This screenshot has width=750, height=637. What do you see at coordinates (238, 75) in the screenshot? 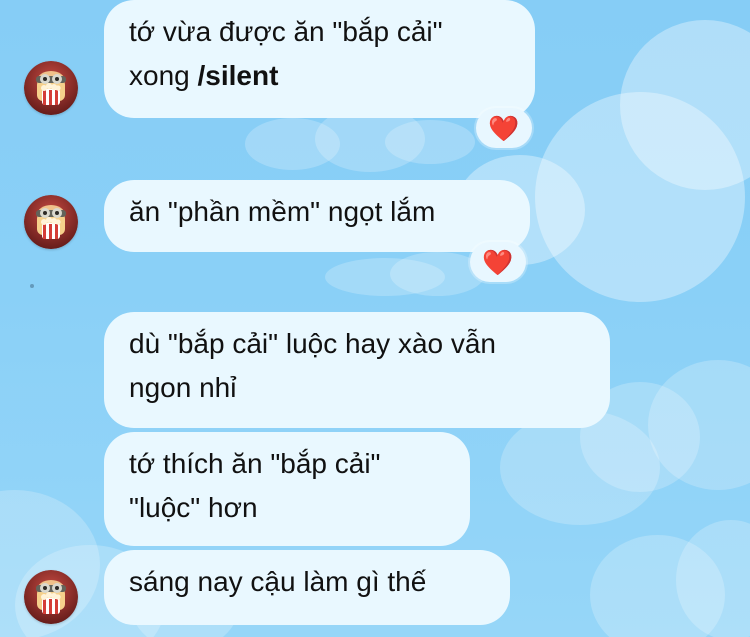
I see `silent-command: /silent` at bounding box center [238, 75].